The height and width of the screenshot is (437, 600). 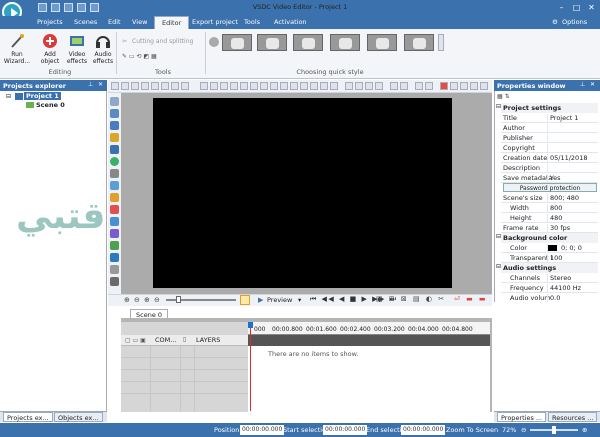 What do you see at coordinates (77, 49) in the screenshot?
I see `video-effects-button: Video effects` at bounding box center [77, 49].